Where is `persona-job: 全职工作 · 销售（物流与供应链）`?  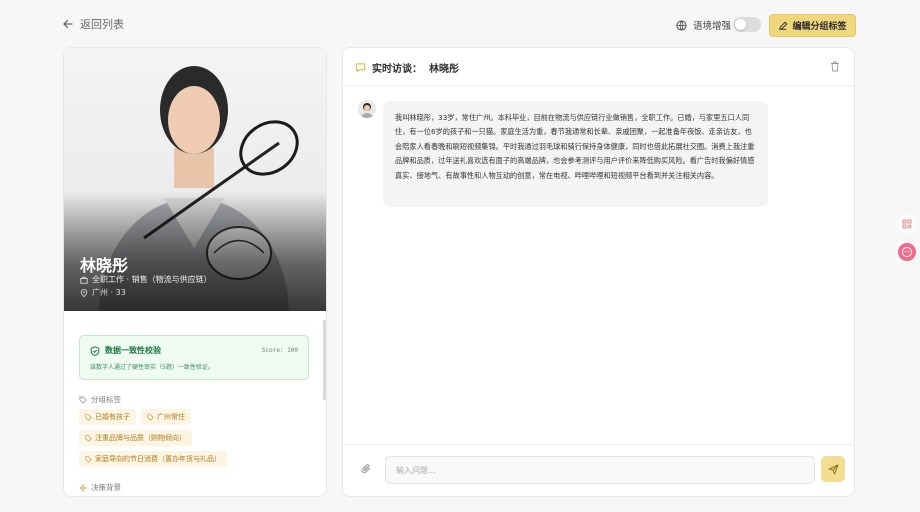 persona-job: 全职工作 · 销售（物流与供应链） is located at coordinates (146, 279).